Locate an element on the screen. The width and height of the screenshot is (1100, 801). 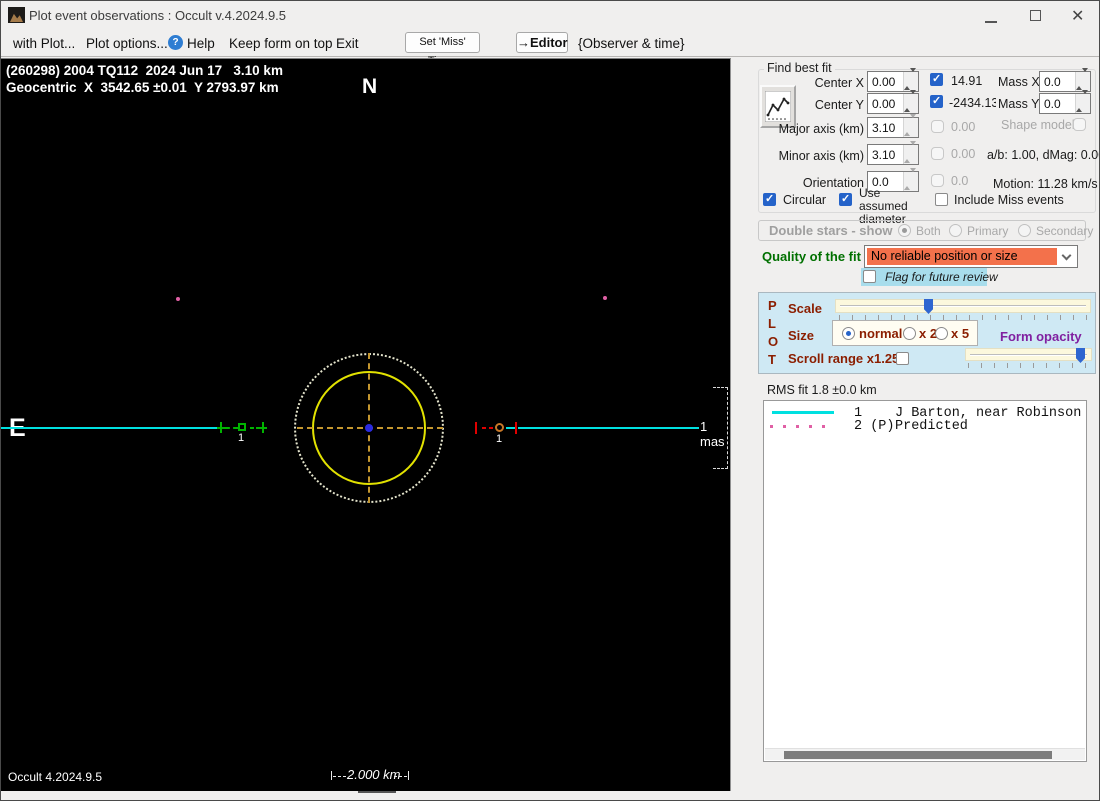
fit-x-checkbox is located at coordinates (936, 79).